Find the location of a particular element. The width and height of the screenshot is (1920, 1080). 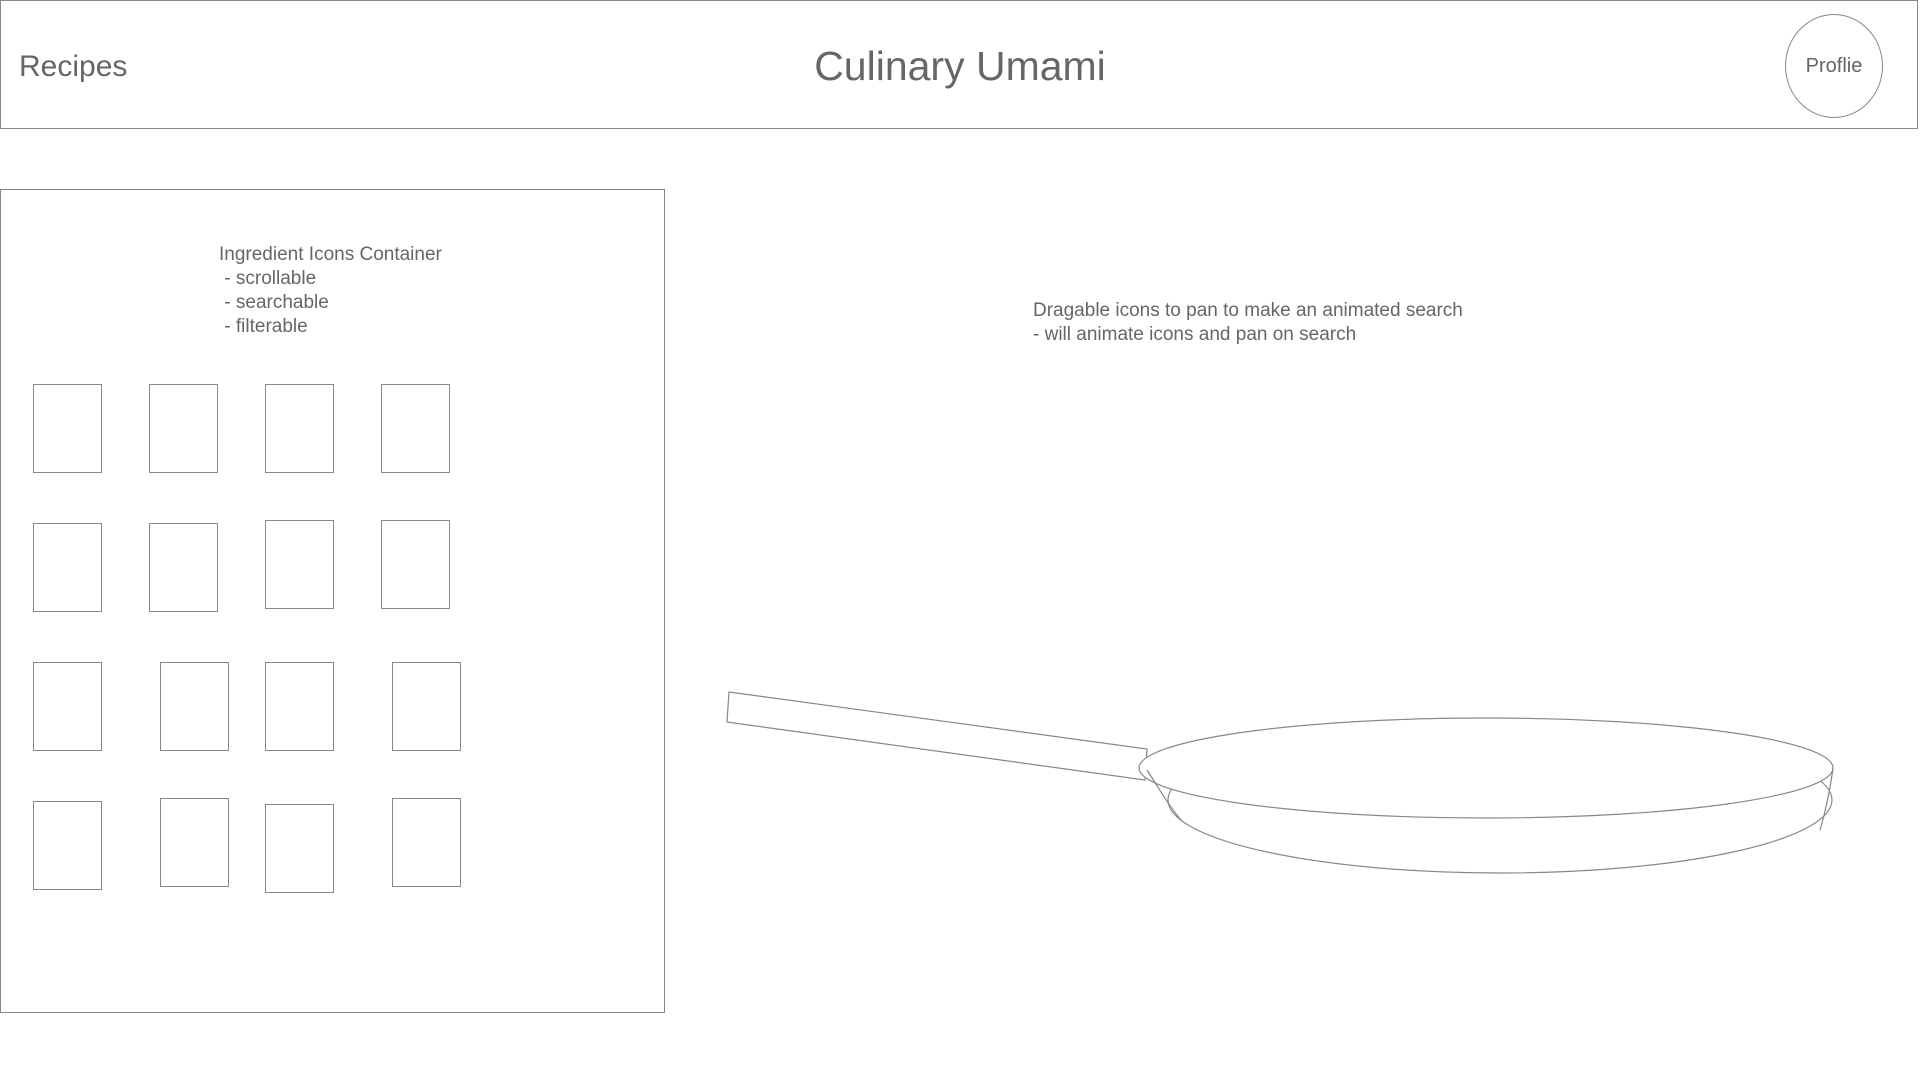

app-title: Culinary Umami is located at coordinates (960, 66).